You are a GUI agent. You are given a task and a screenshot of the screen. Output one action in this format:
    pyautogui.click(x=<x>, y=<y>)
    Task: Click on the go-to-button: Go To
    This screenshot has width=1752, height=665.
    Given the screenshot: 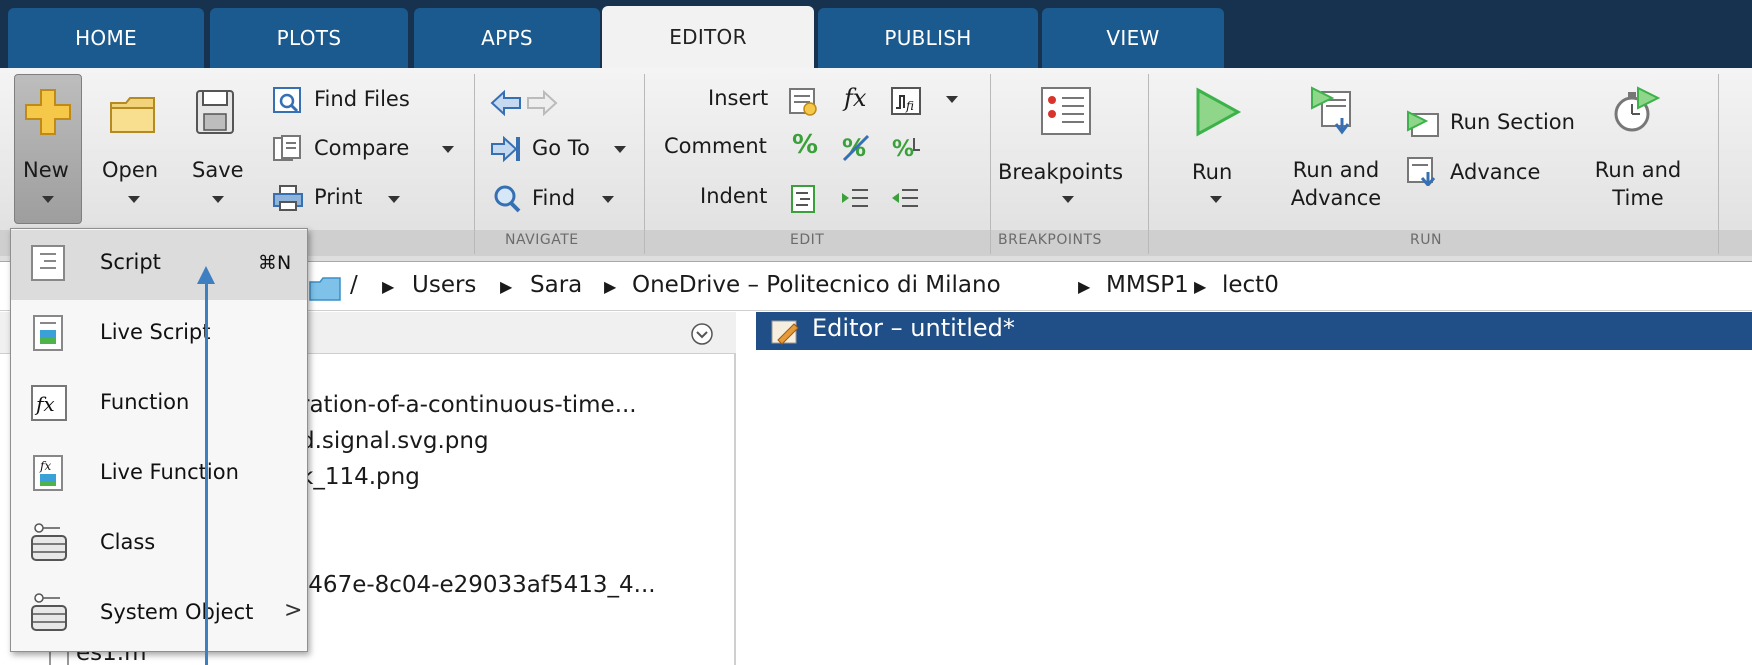 What is the action you would take?
    pyautogui.click(x=561, y=148)
    